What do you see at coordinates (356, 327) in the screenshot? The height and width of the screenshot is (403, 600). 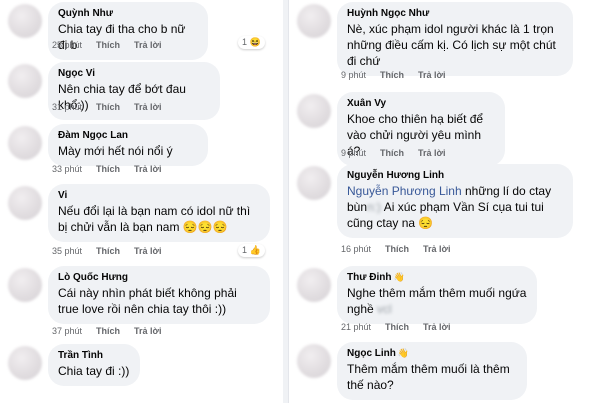 I see `comment-time: 21 phút` at bounding box center [356, 327].